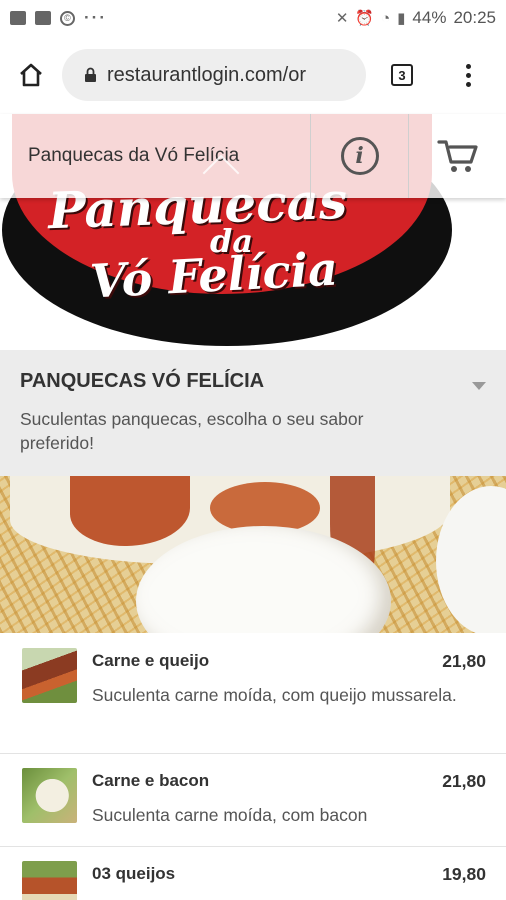 The height and width of the screenshot is (900, 506). Describe the element at coordinates (342, 18) in the screenshot. I see `mute-icon: ✕` at that location.